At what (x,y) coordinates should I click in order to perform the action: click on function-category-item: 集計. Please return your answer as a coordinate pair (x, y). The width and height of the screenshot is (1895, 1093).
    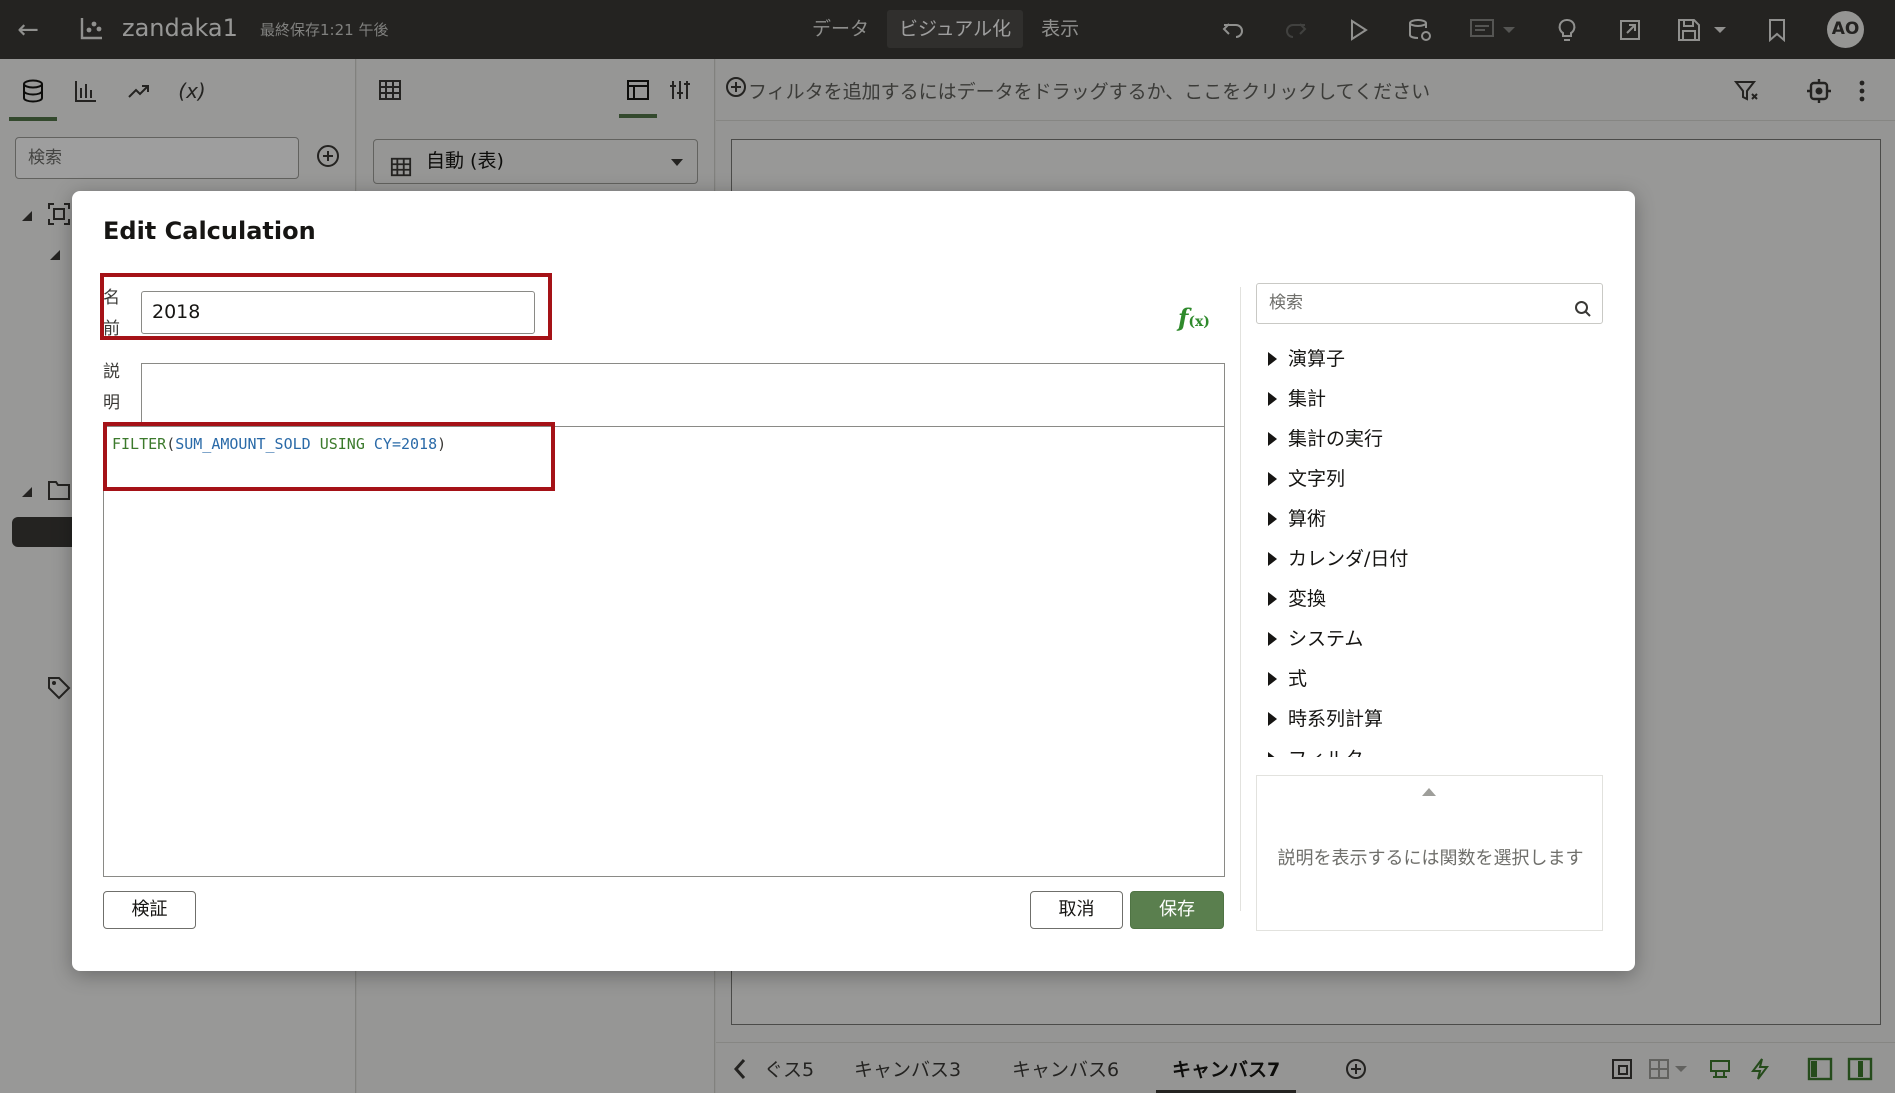
    Looking at the image, I should click on (1429, 399).